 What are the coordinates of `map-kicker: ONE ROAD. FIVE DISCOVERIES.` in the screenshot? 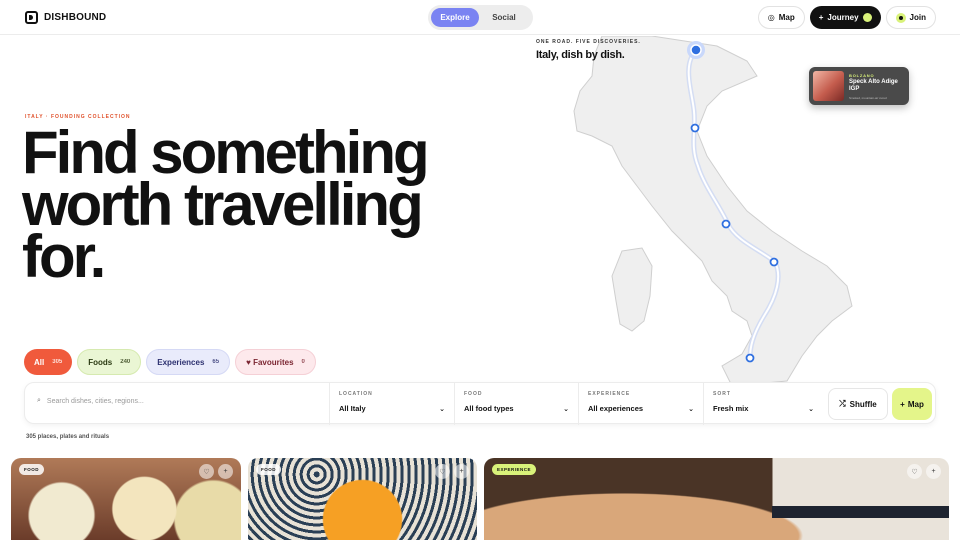 It's located at (588, 42).